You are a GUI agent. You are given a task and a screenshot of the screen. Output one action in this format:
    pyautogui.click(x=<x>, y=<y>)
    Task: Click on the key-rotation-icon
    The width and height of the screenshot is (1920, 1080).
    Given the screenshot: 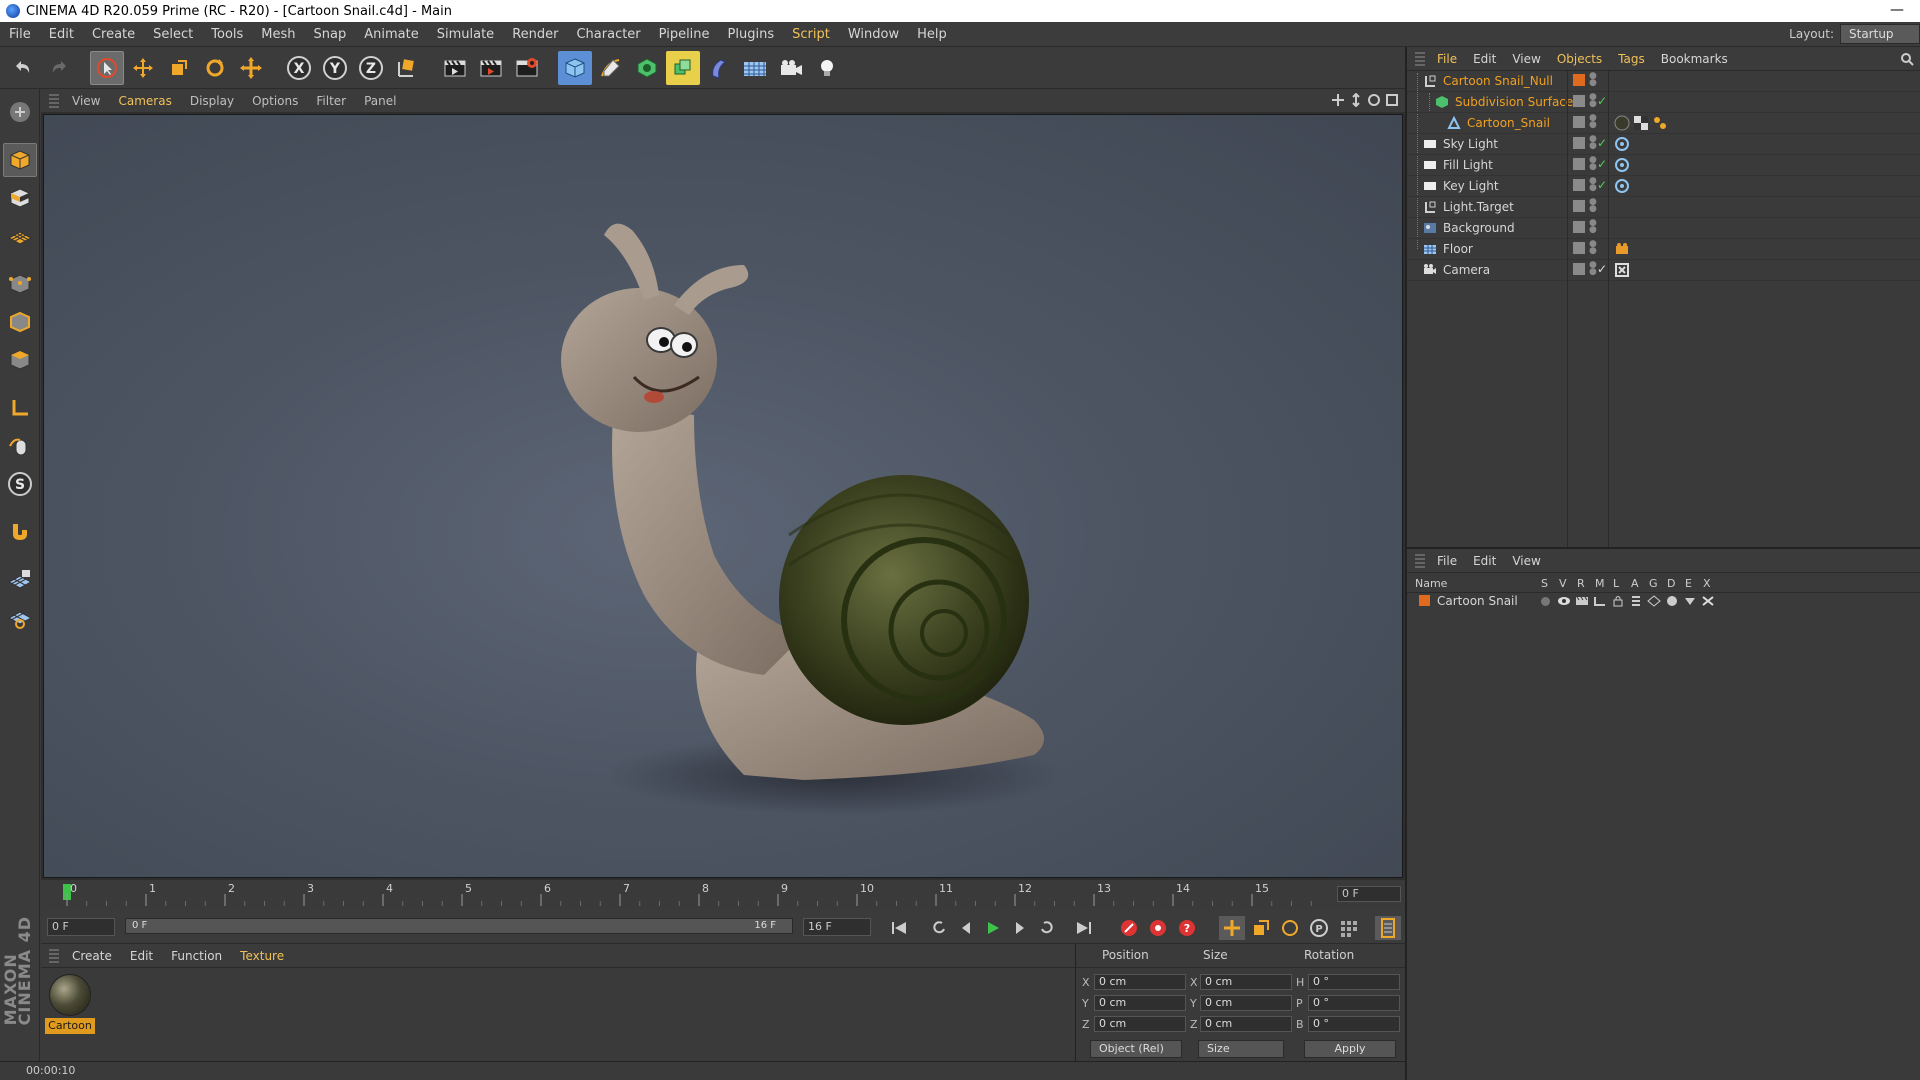 What is the action you would take?
    pyautogui.click(x=1290, y=928)
    